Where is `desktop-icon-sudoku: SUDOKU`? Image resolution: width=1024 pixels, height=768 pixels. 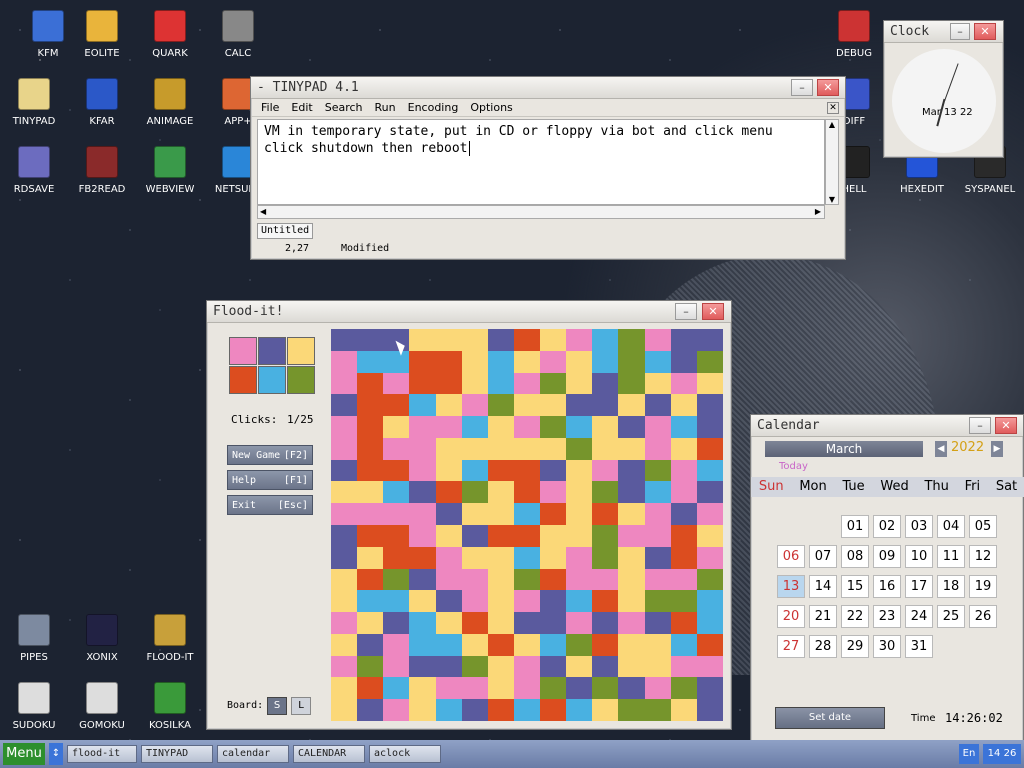 desktop-icon-sudoku: SUDOKU is located at coordinates (34, 706).